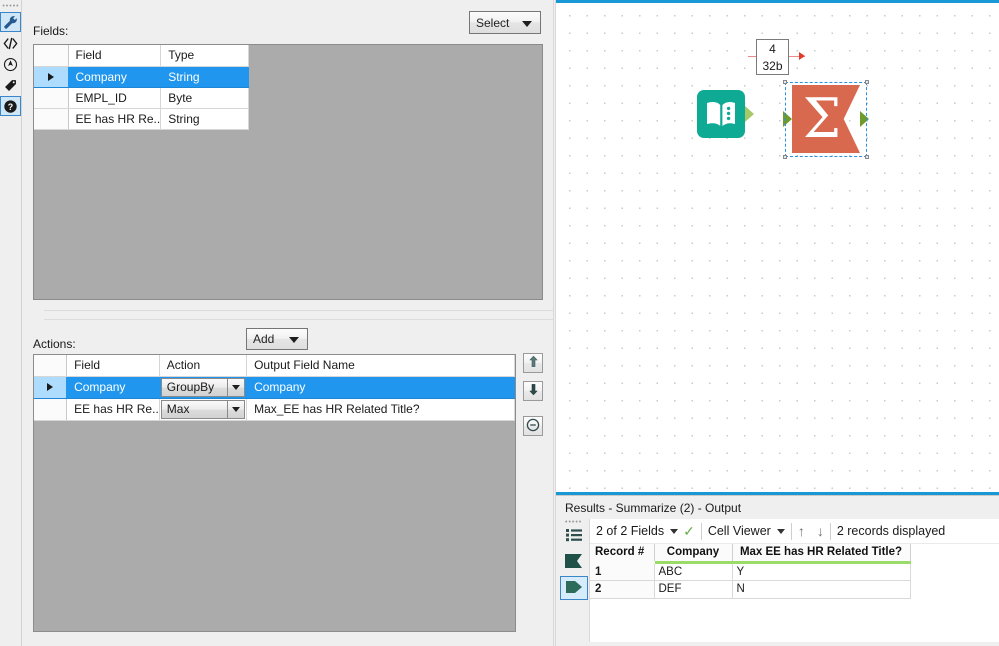 This screenshot has width=999, height=646. I want to click on flag-icon-button, so click(574, 562).